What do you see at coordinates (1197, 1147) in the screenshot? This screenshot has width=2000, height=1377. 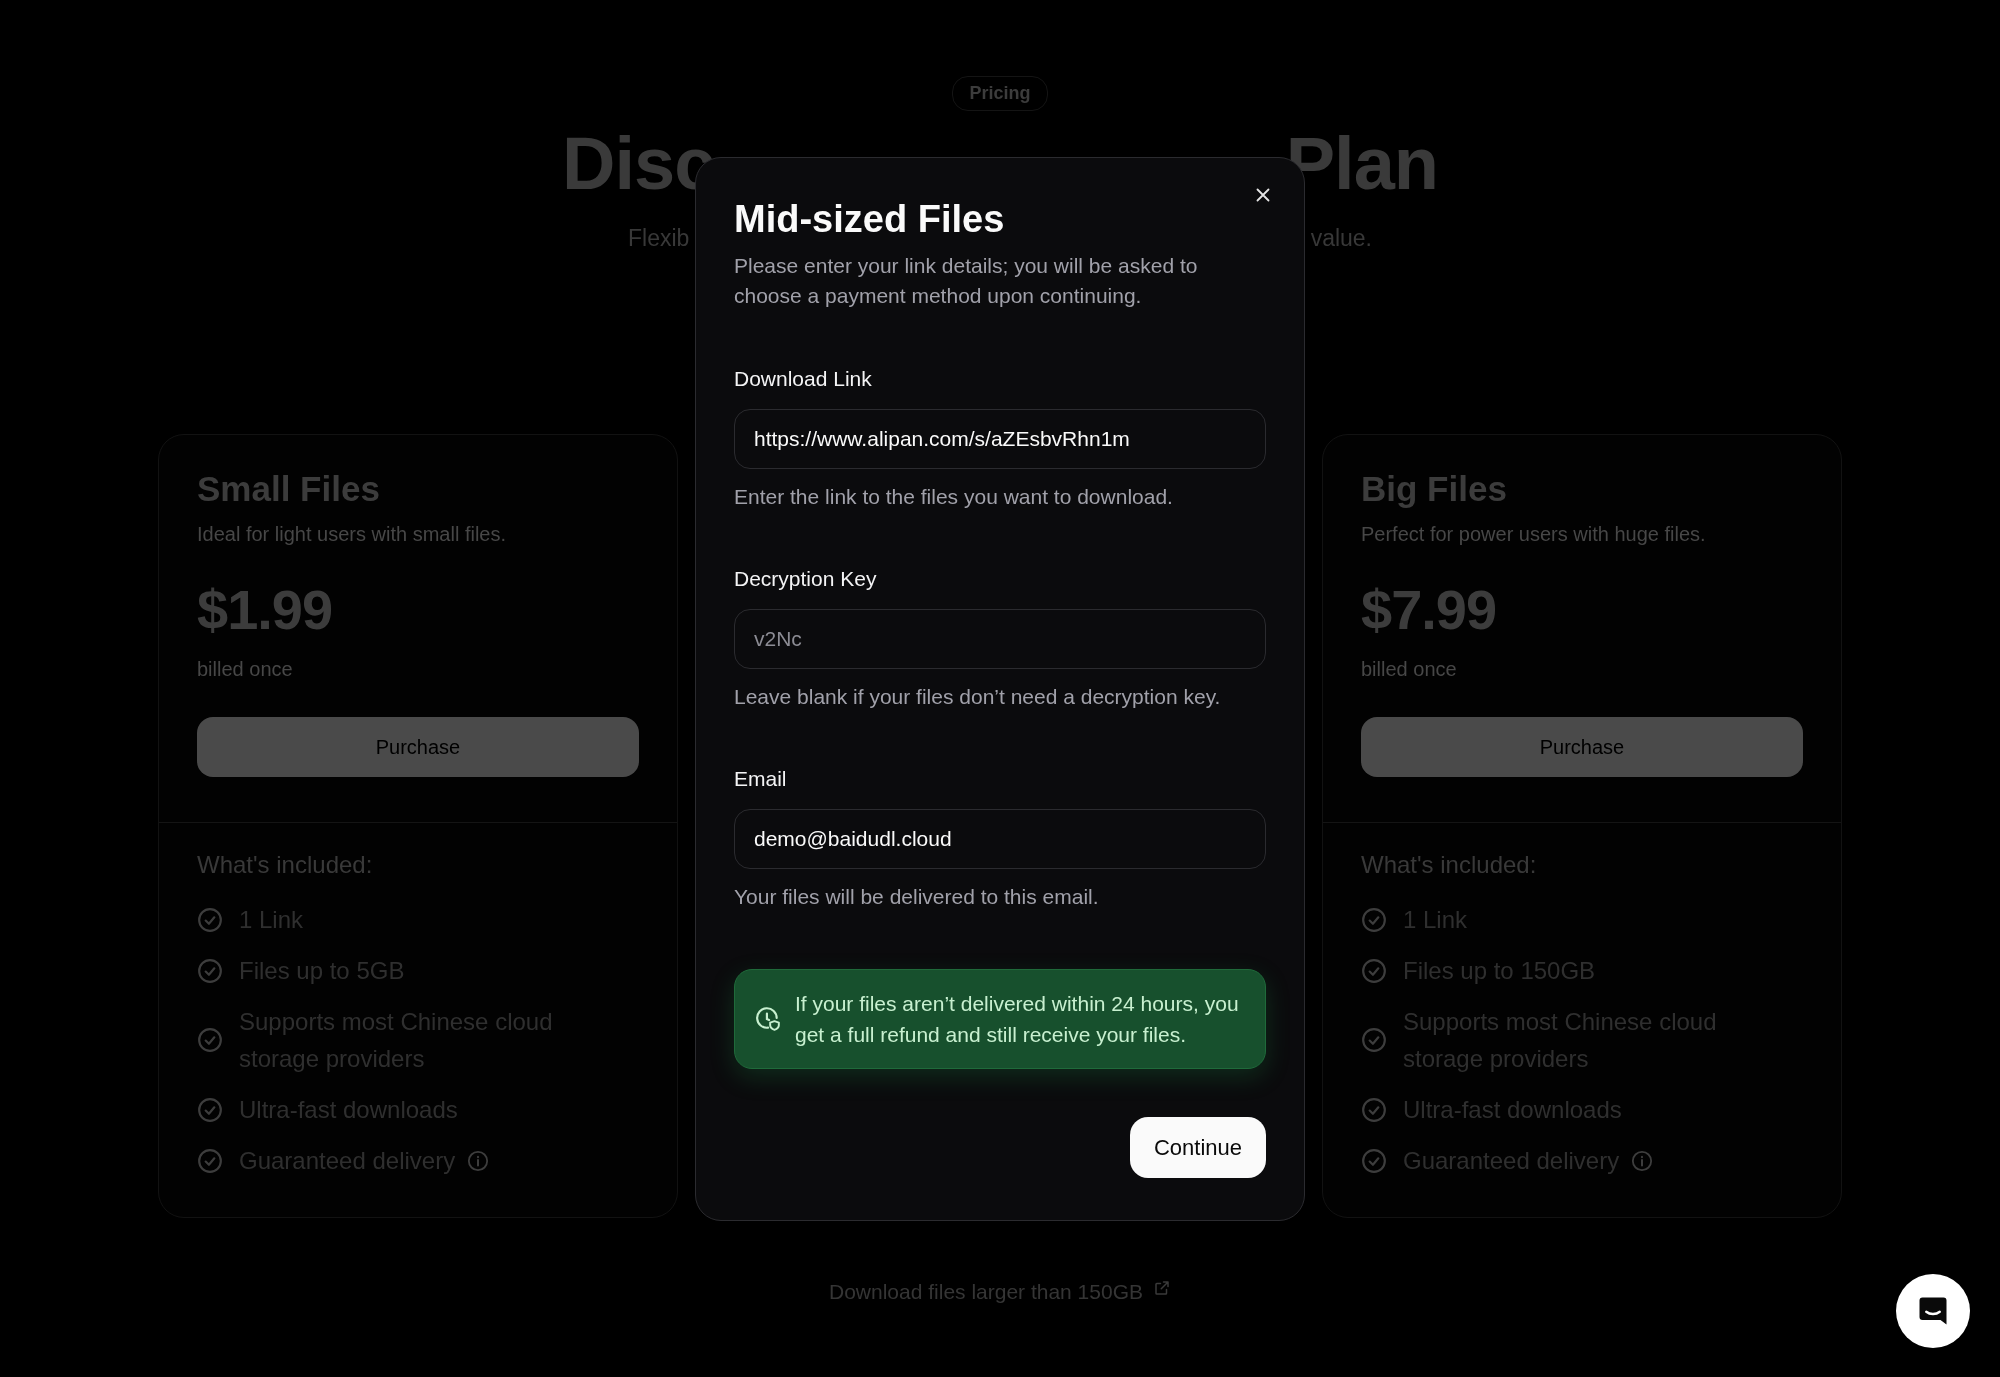 I see `continue-button: Continue` at bounding box center [1197, 1147].